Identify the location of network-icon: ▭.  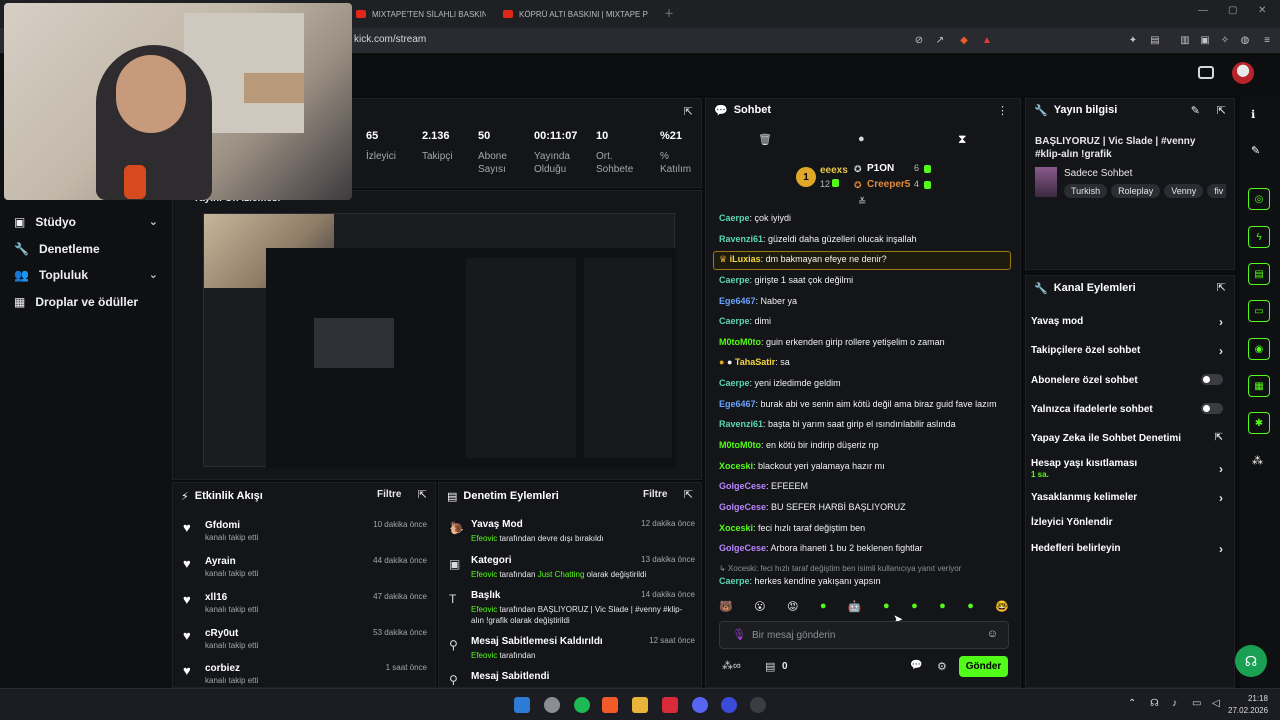
(1196, 703).